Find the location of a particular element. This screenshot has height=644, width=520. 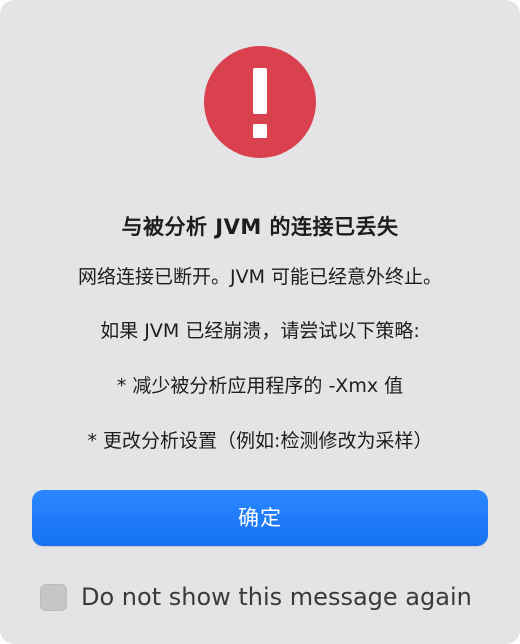

suppress-message-label: Do not show this message again is located at coordinates (276, 597).